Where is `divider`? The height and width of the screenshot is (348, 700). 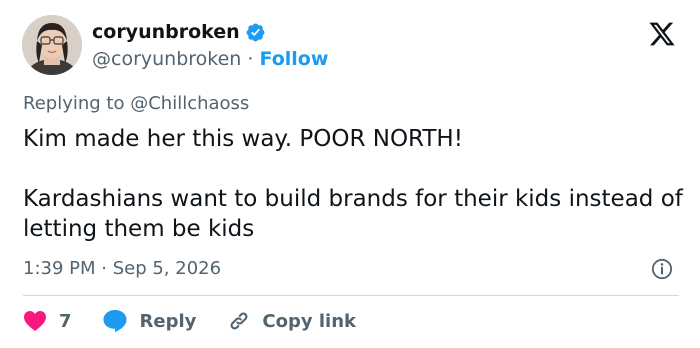 divider is located at coordinates (351, 295).